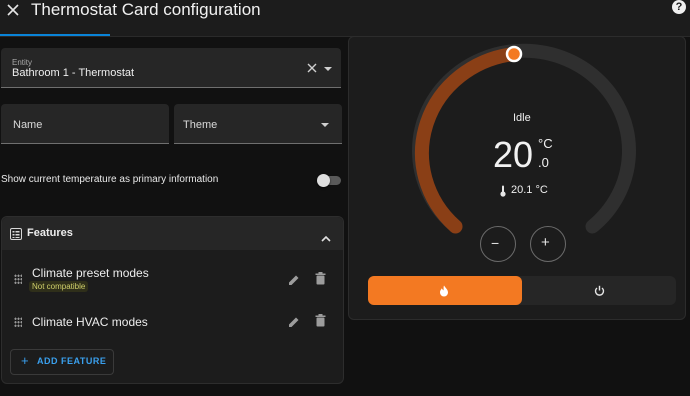 This screenshot has width=690, height=396. Describe the element at coordinates (599, 293) in the screenshot. I see `power-icon` at that location.